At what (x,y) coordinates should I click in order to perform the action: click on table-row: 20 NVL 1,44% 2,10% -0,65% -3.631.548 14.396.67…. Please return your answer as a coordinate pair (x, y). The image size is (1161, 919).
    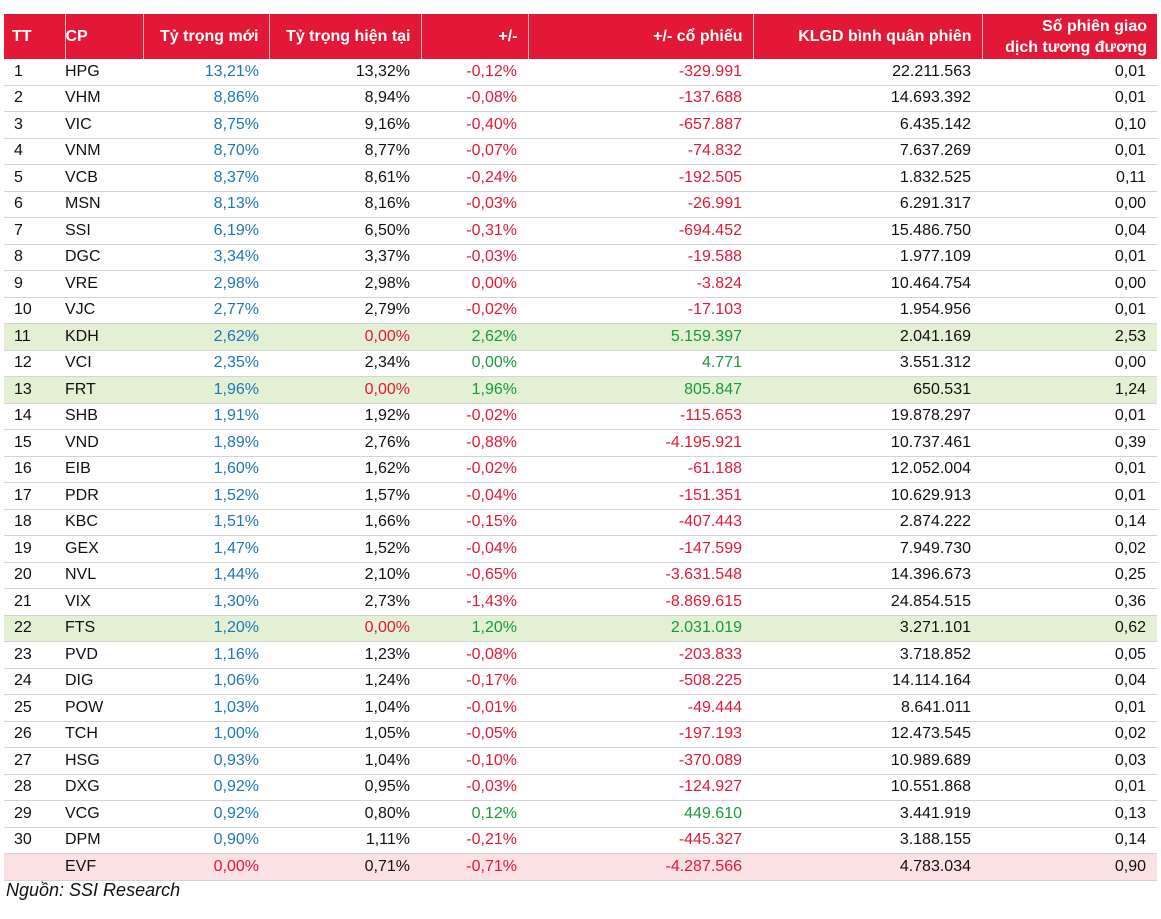
    Looking at the image, I should click on (580, 575).